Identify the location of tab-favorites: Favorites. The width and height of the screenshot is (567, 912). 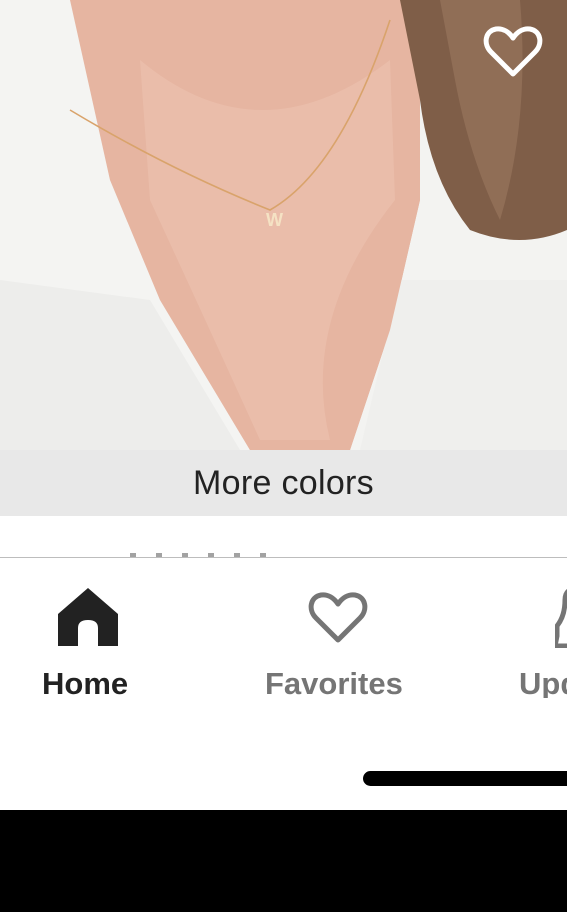
(338, 629).